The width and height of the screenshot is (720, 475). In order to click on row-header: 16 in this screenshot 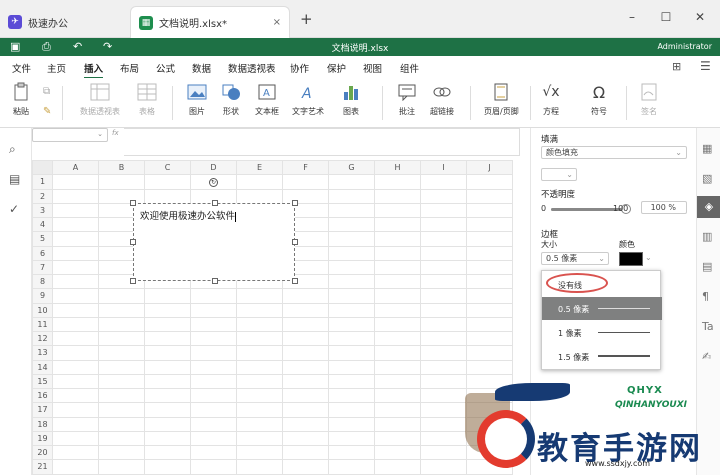, I will do `click(42, 395)`.